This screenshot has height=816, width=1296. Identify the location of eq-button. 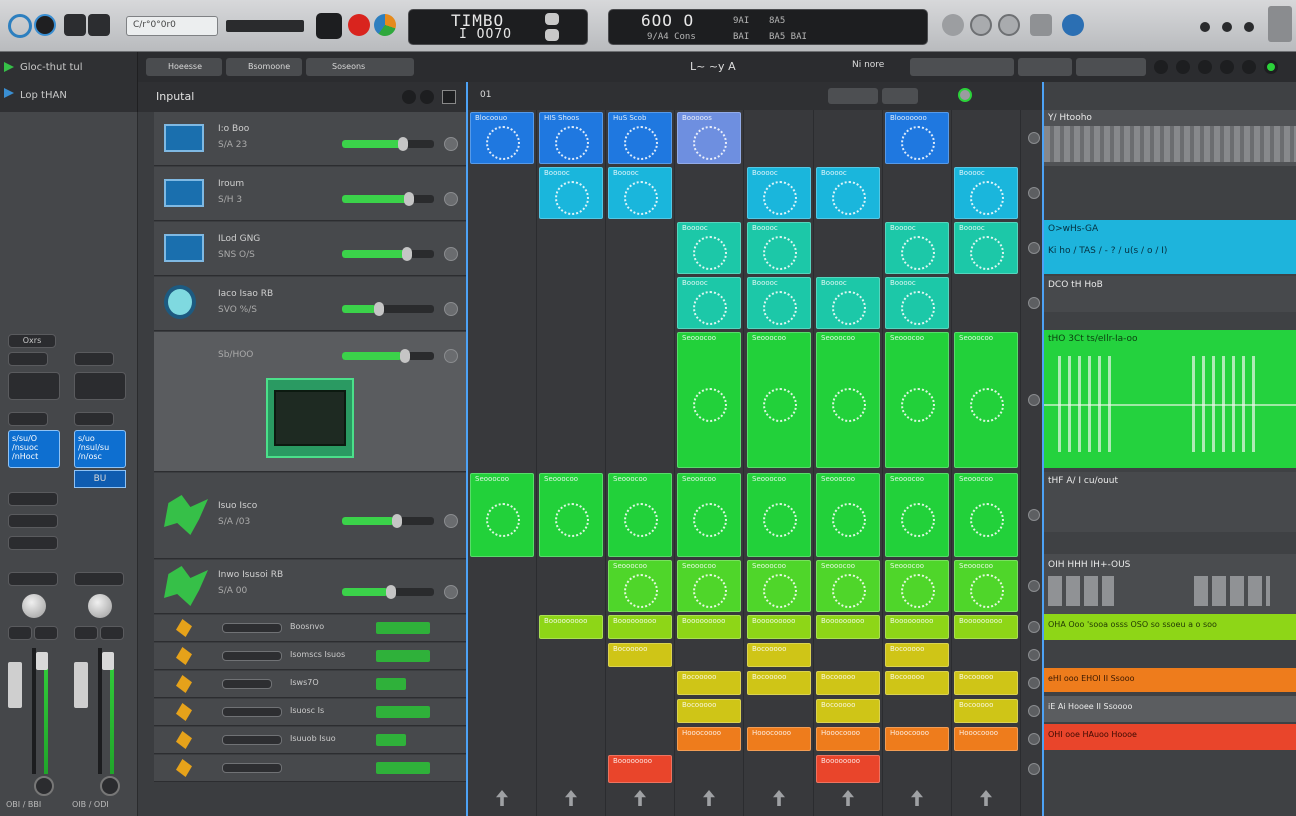
(94, 359).